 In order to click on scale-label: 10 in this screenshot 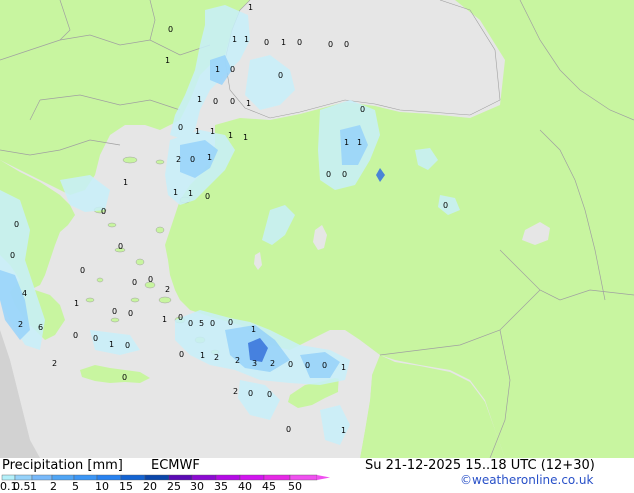, I will do `click(102, 486)`.